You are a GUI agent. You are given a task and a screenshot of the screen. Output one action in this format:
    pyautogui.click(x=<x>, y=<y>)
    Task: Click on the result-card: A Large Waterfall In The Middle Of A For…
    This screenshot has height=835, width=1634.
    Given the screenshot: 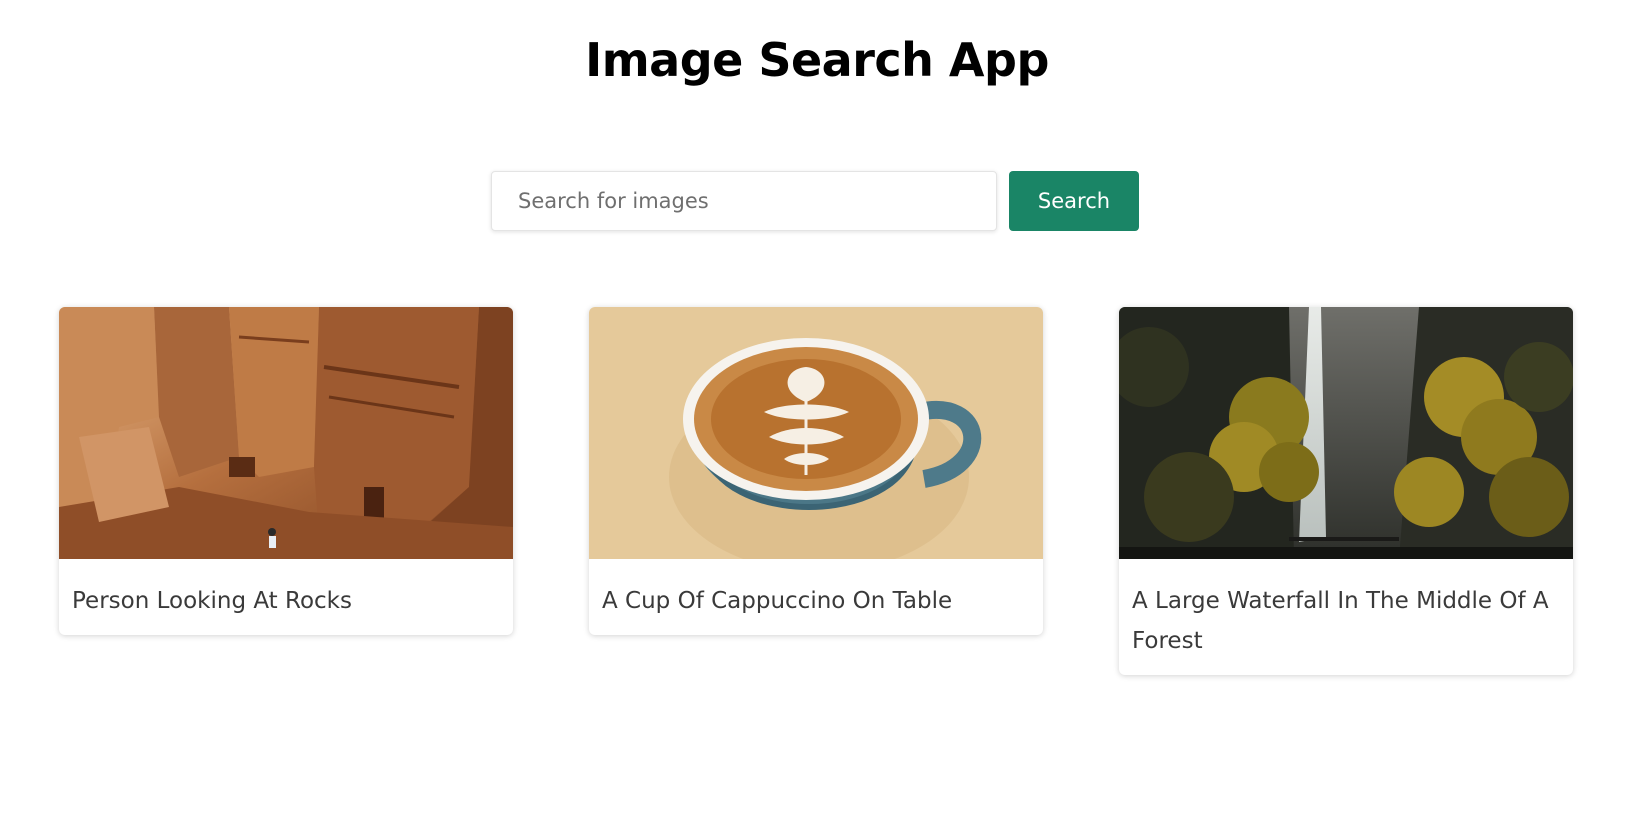 What is the action you would take?
    pyautogui.click(x=1346, y=491)
    